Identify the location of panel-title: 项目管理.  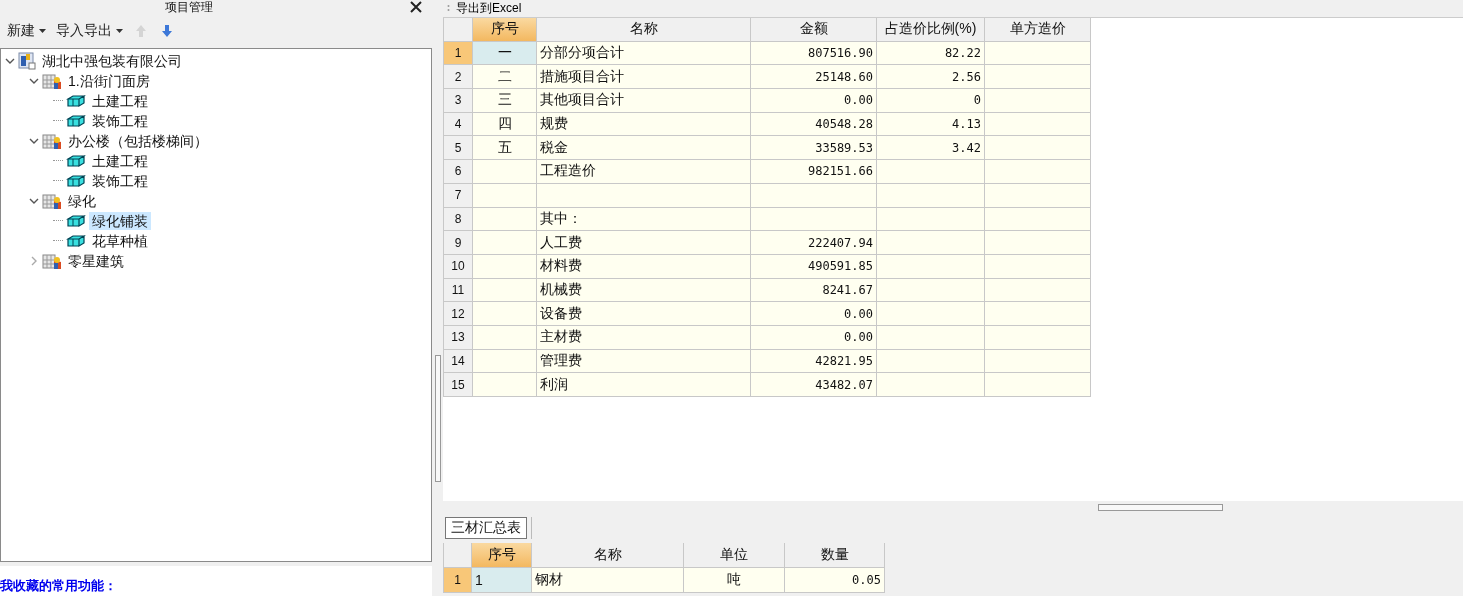
(189, 7).